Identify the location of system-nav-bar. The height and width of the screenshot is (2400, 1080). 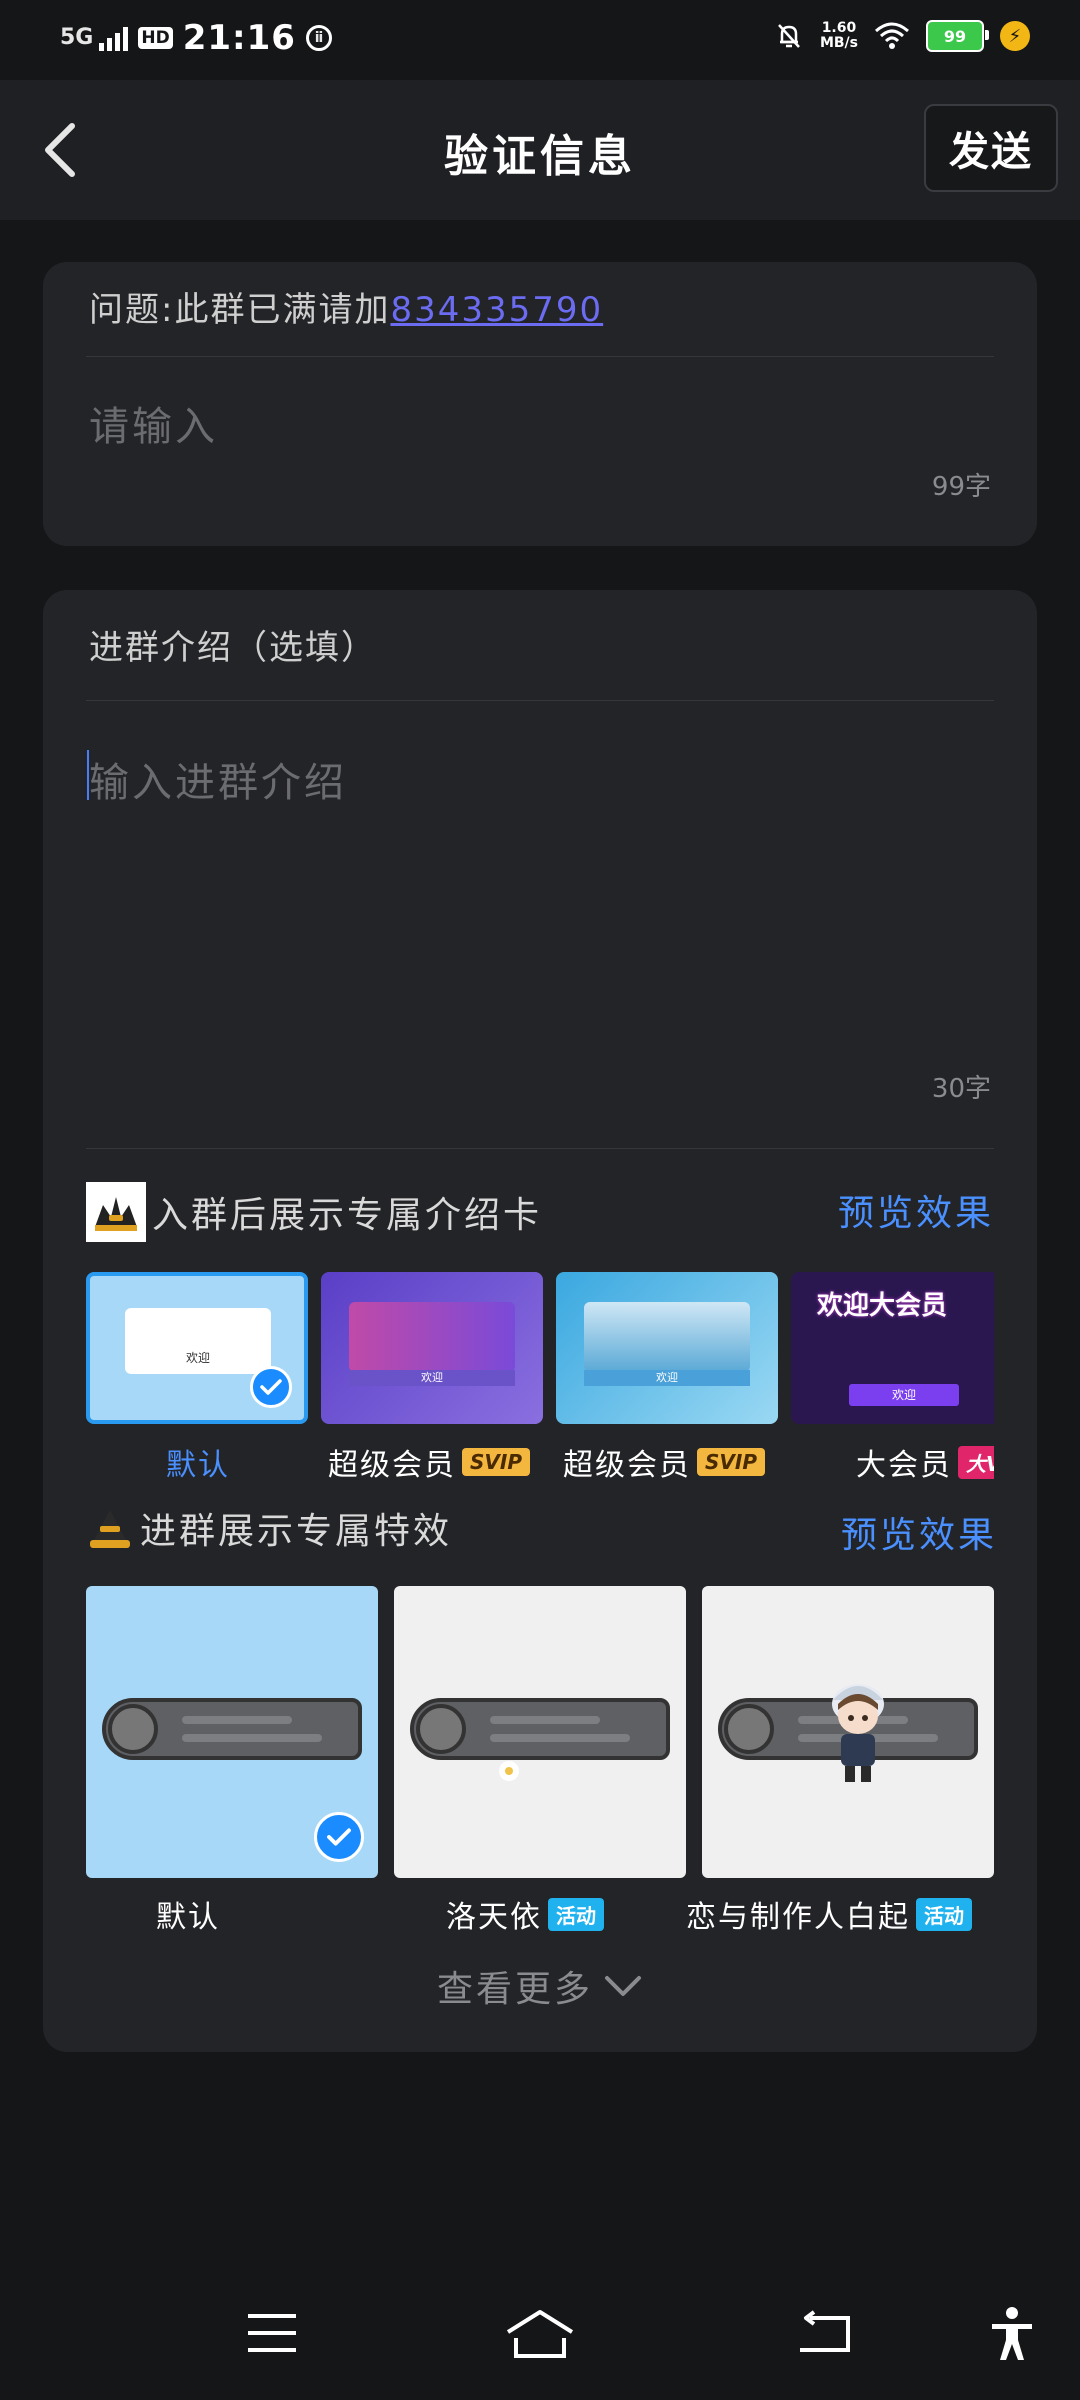
(540, 2340).